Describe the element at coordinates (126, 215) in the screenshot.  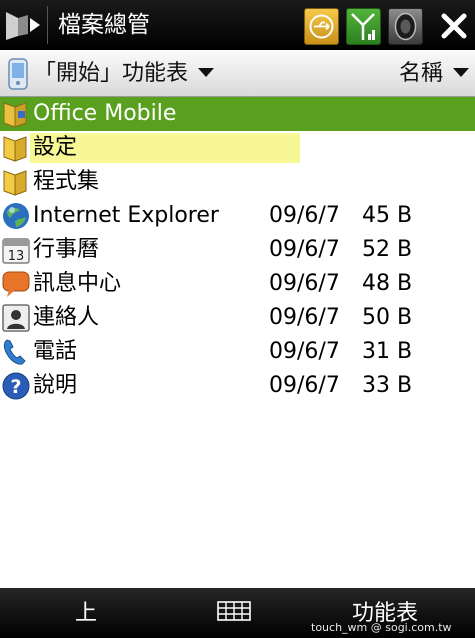
I see `file-name: Internet Explorer` at that location.